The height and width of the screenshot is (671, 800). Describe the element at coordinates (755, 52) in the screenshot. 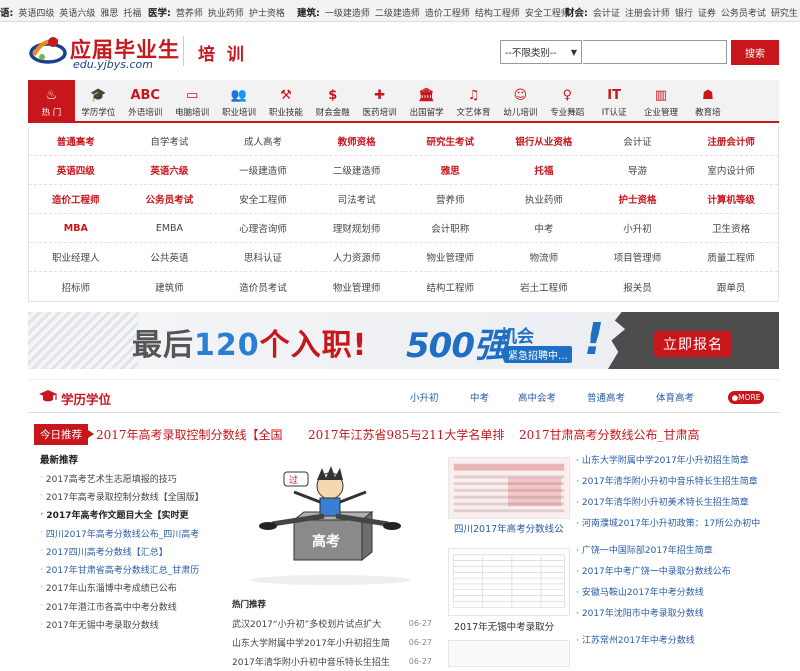

I see `search-button: 搜索` at that location.